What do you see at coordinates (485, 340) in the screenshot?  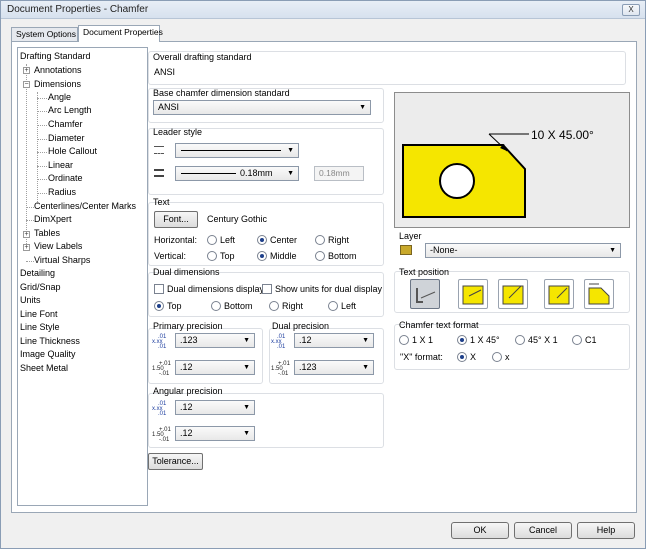 I see `format-1x45-label: 1 X 45°` at bounding box center [485, 340].